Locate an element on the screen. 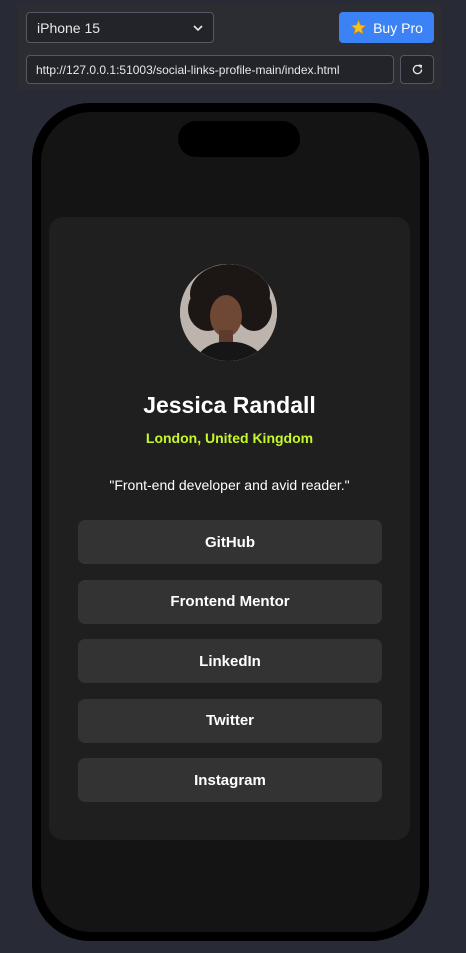 The height and width of the screenshot is (953, 466). link-instagram: Instagram is located at coordinates (230, 780).